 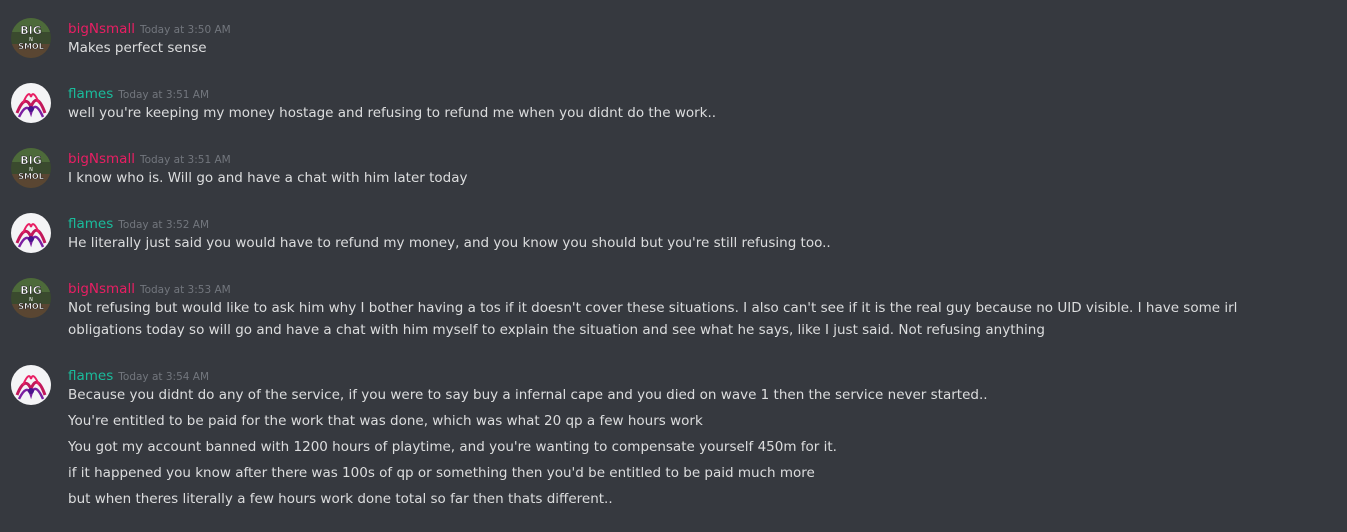 I want to click on message-header: flames Today at 3:52 AM, so click(x=138, y=223).